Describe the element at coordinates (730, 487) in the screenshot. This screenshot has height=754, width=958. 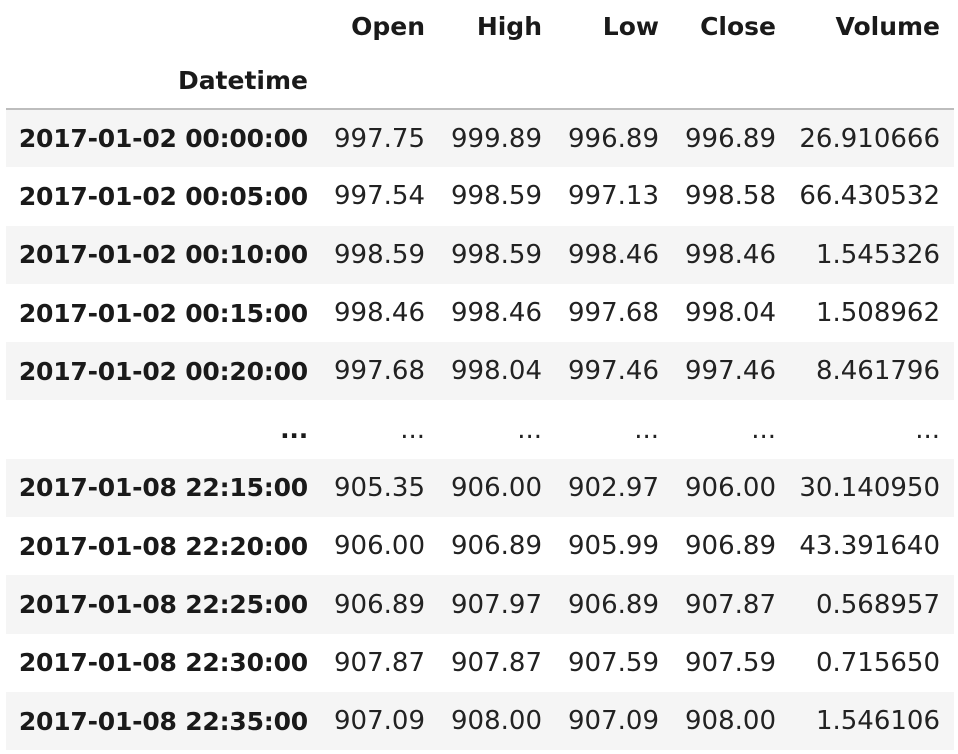
I see `cell-close: 906.00` at that location.